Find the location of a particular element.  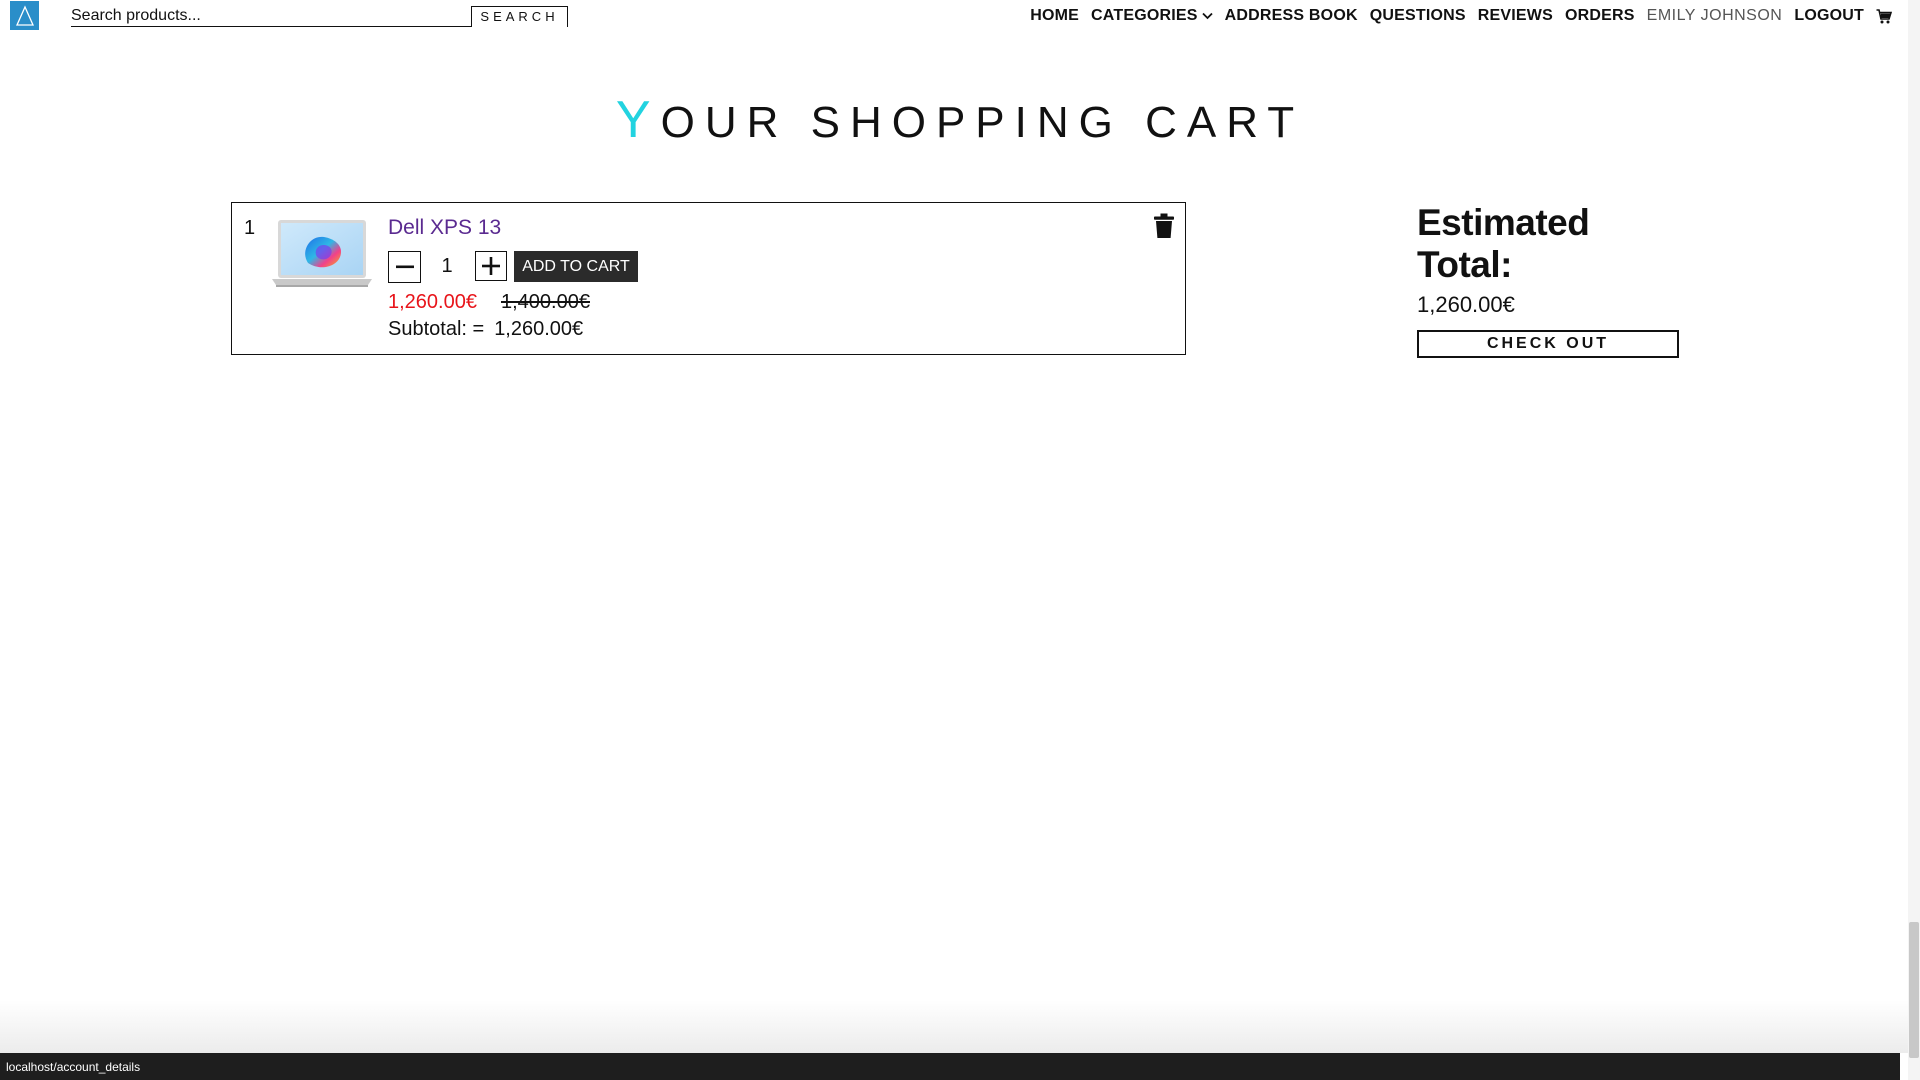

order-summary: Estimated Total: 1,260.00€ CHECK OUT is located at coordinates (1548, 280).